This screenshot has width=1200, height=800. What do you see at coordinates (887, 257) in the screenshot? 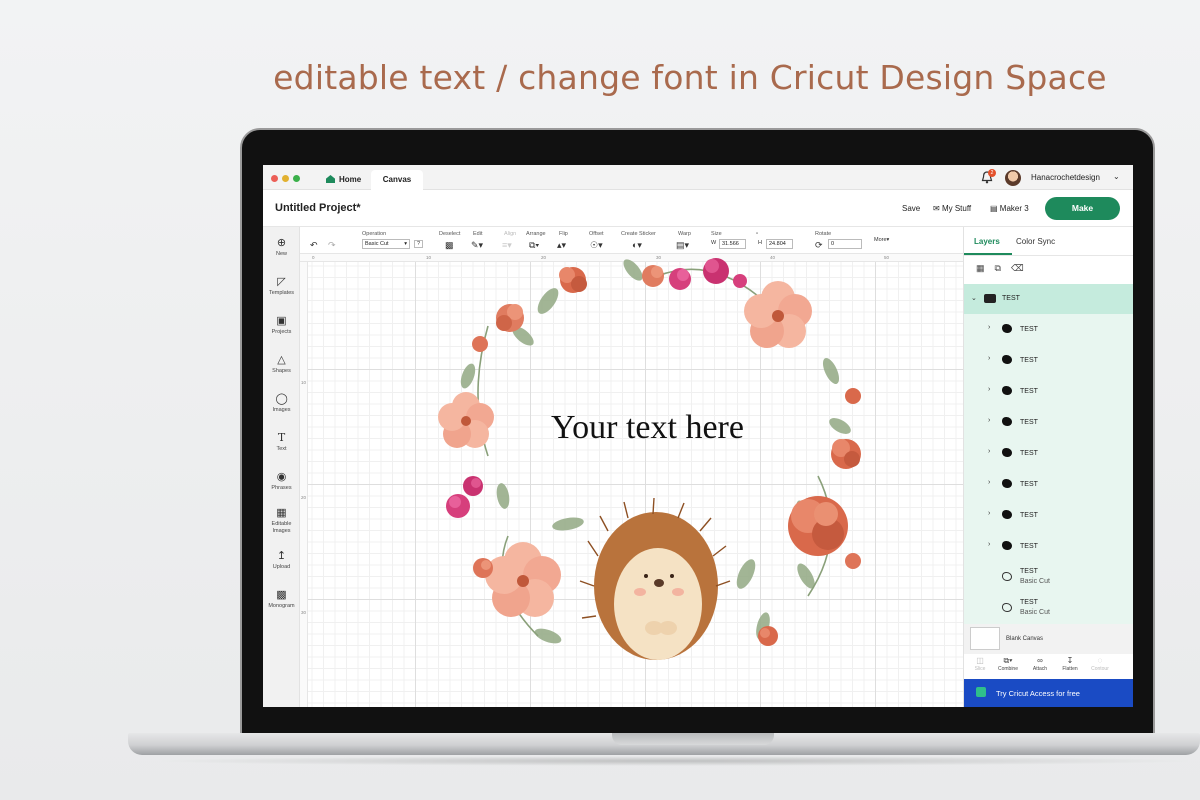
I see `ruler-tick: 50` at bounding box center [887, 257].